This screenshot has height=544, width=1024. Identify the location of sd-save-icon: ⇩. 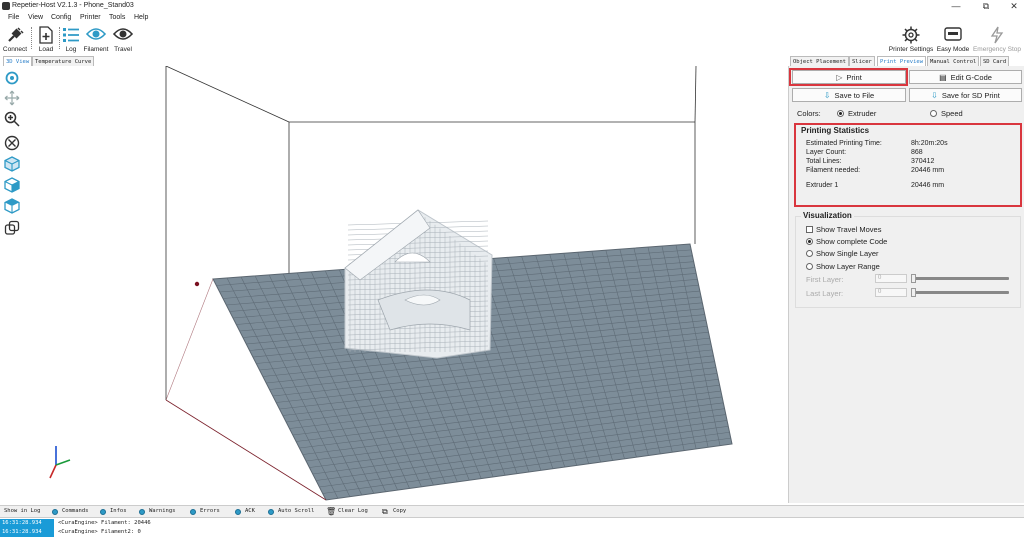
(934, 95).